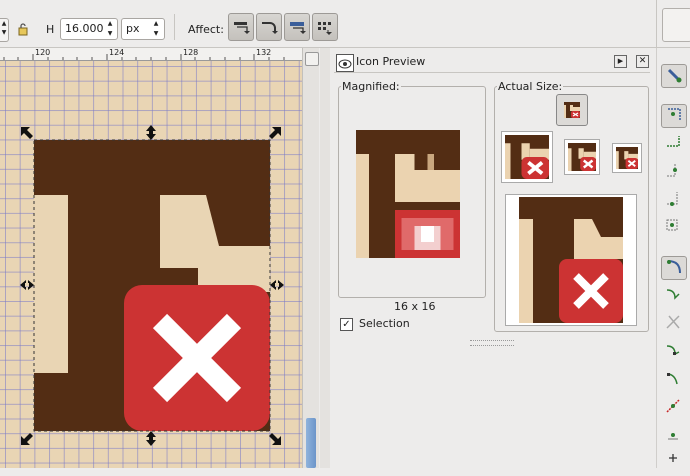  I want to click on ruler-tick-label: 124, so click(117, 52).